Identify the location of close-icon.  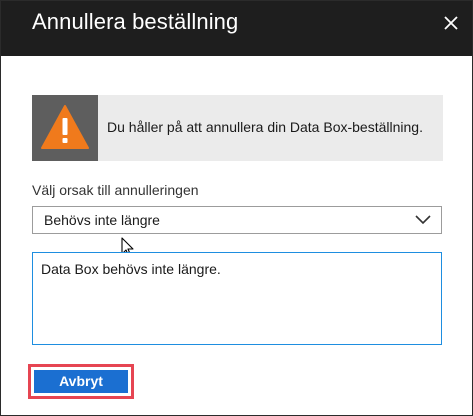
(451, 23).